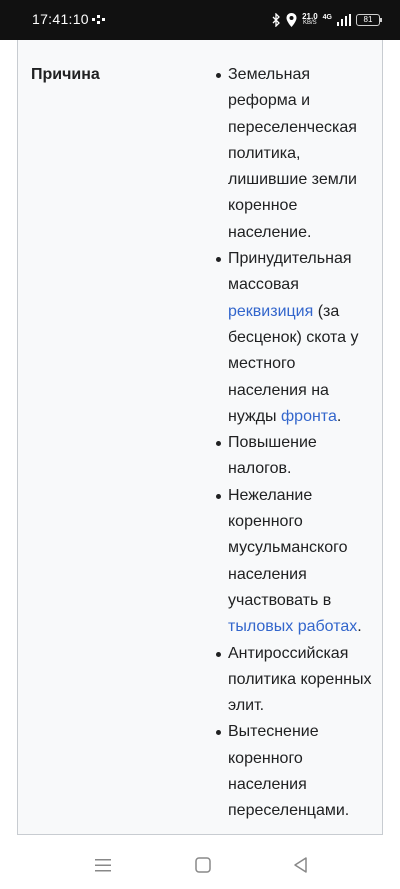  I want to click on cause-list-item: Антироссийская политика коренных элит., so click(296, 680).